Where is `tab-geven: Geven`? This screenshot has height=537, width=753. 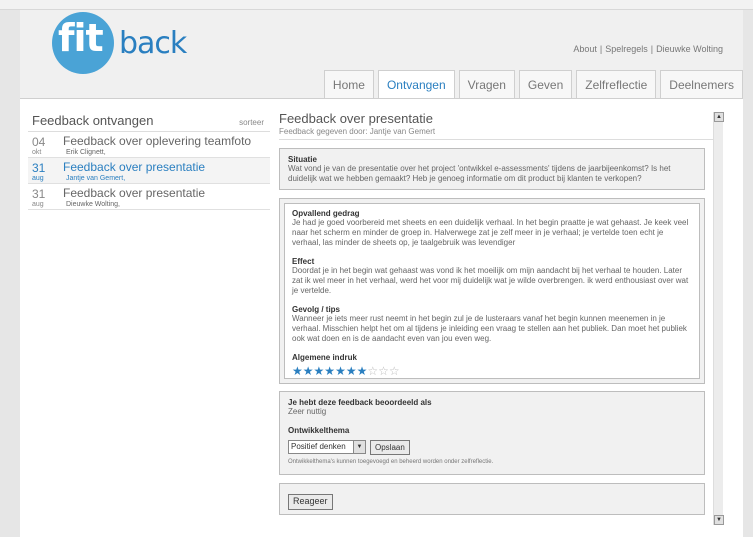
tab-geven: Geven is located at coordinates (545, 84).